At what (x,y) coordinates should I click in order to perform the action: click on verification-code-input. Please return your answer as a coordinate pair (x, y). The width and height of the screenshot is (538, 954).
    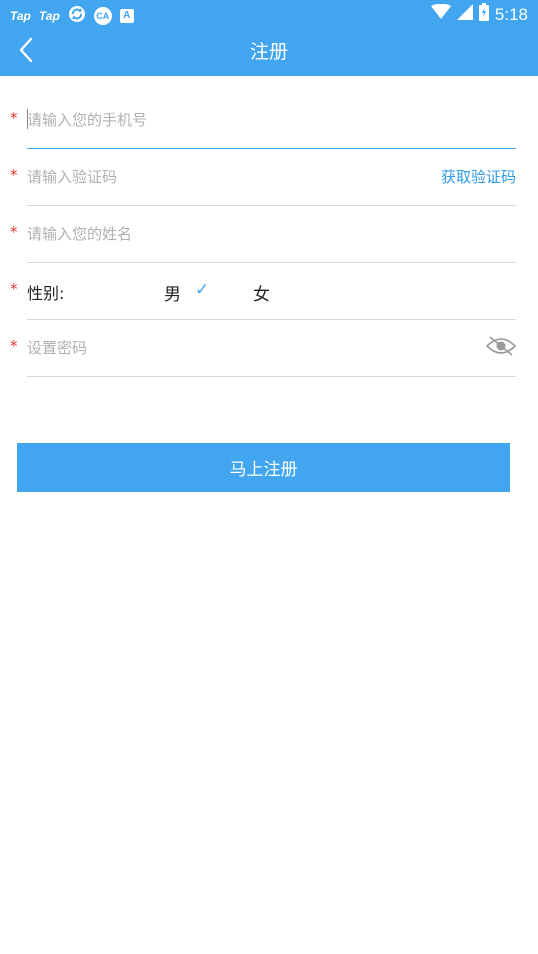
    Looking at the image, I should click on (217, 177).